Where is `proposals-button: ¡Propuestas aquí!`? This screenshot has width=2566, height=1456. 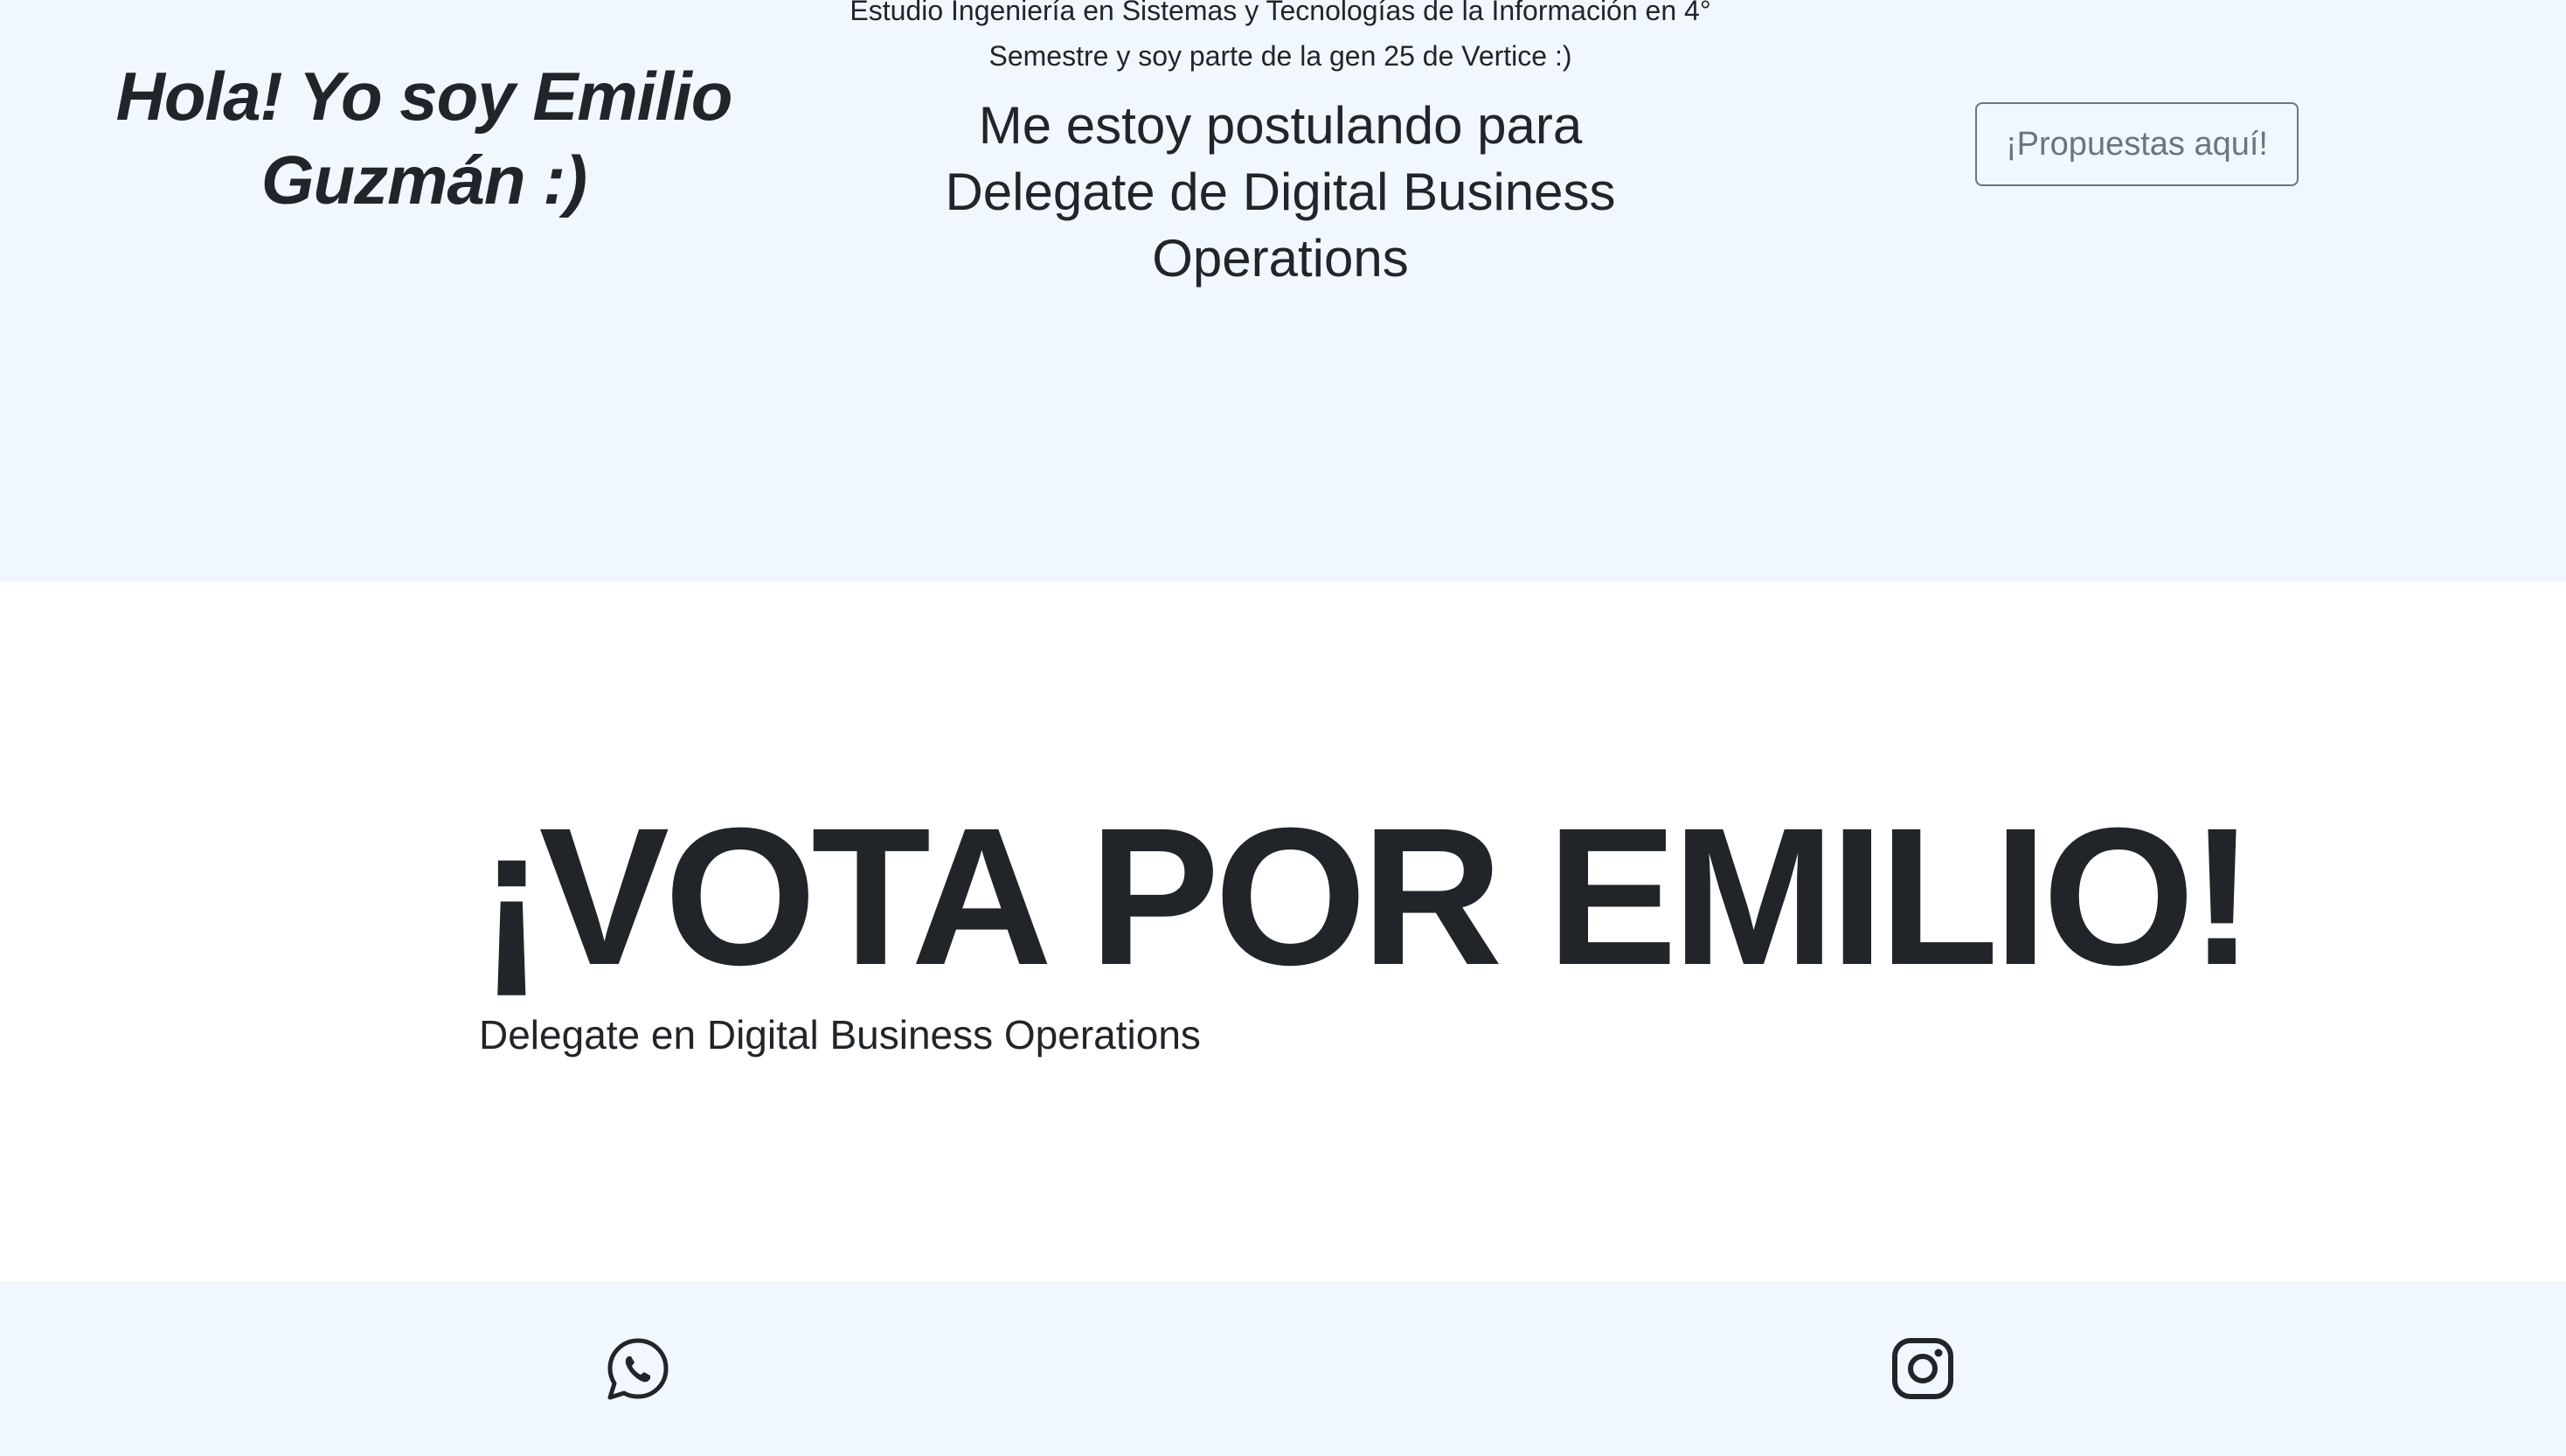 proposals-button: ¡Propuestas aquí! is located at coordinates (2137, 144).